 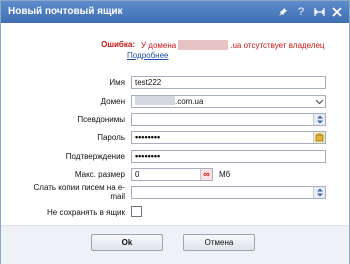 What do you see at coordinates (148, 137) in the screenshot?
I see `password-value: ••••••••` at bounding box center [148, 137].